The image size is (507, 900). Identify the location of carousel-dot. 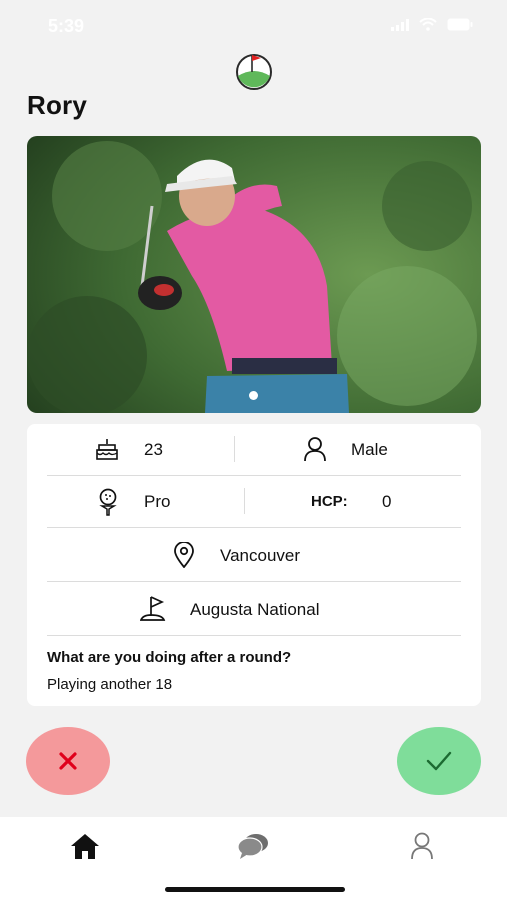
(253, 395).